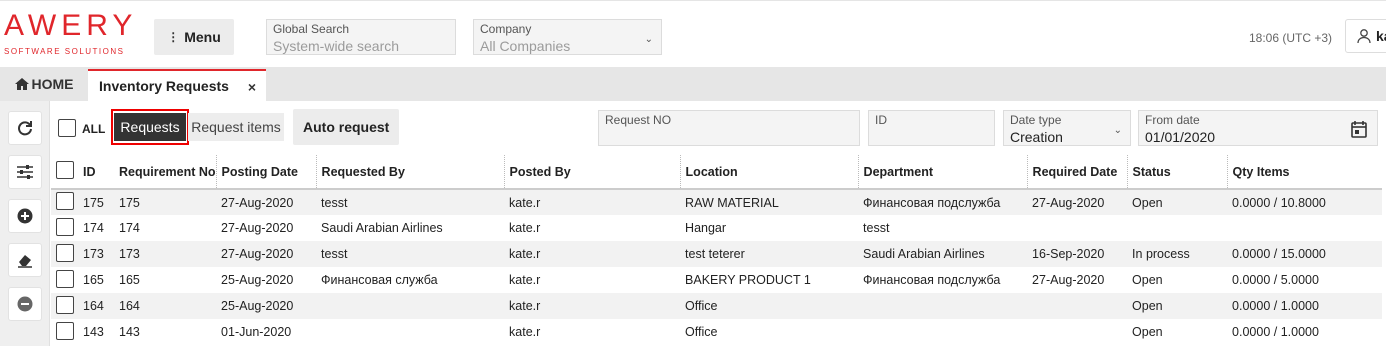 This screenshot has height=346, width=1386. I want to click on id-label: ID, so click(881, 120).